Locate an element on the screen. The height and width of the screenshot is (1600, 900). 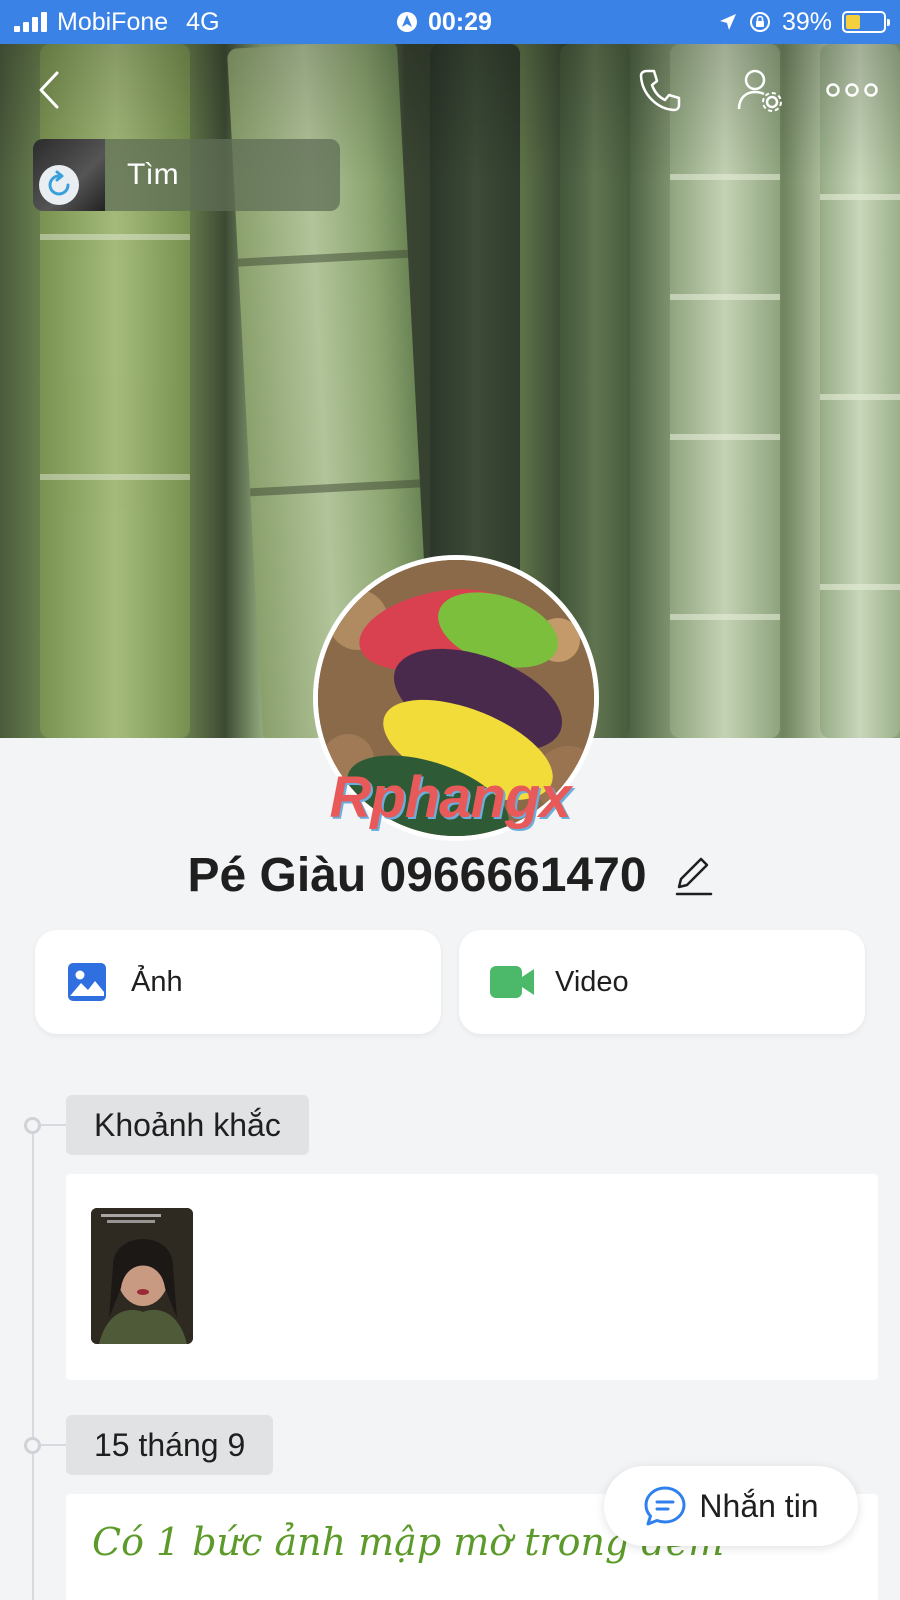
timeline-line is located at coordinates (33, 1362).